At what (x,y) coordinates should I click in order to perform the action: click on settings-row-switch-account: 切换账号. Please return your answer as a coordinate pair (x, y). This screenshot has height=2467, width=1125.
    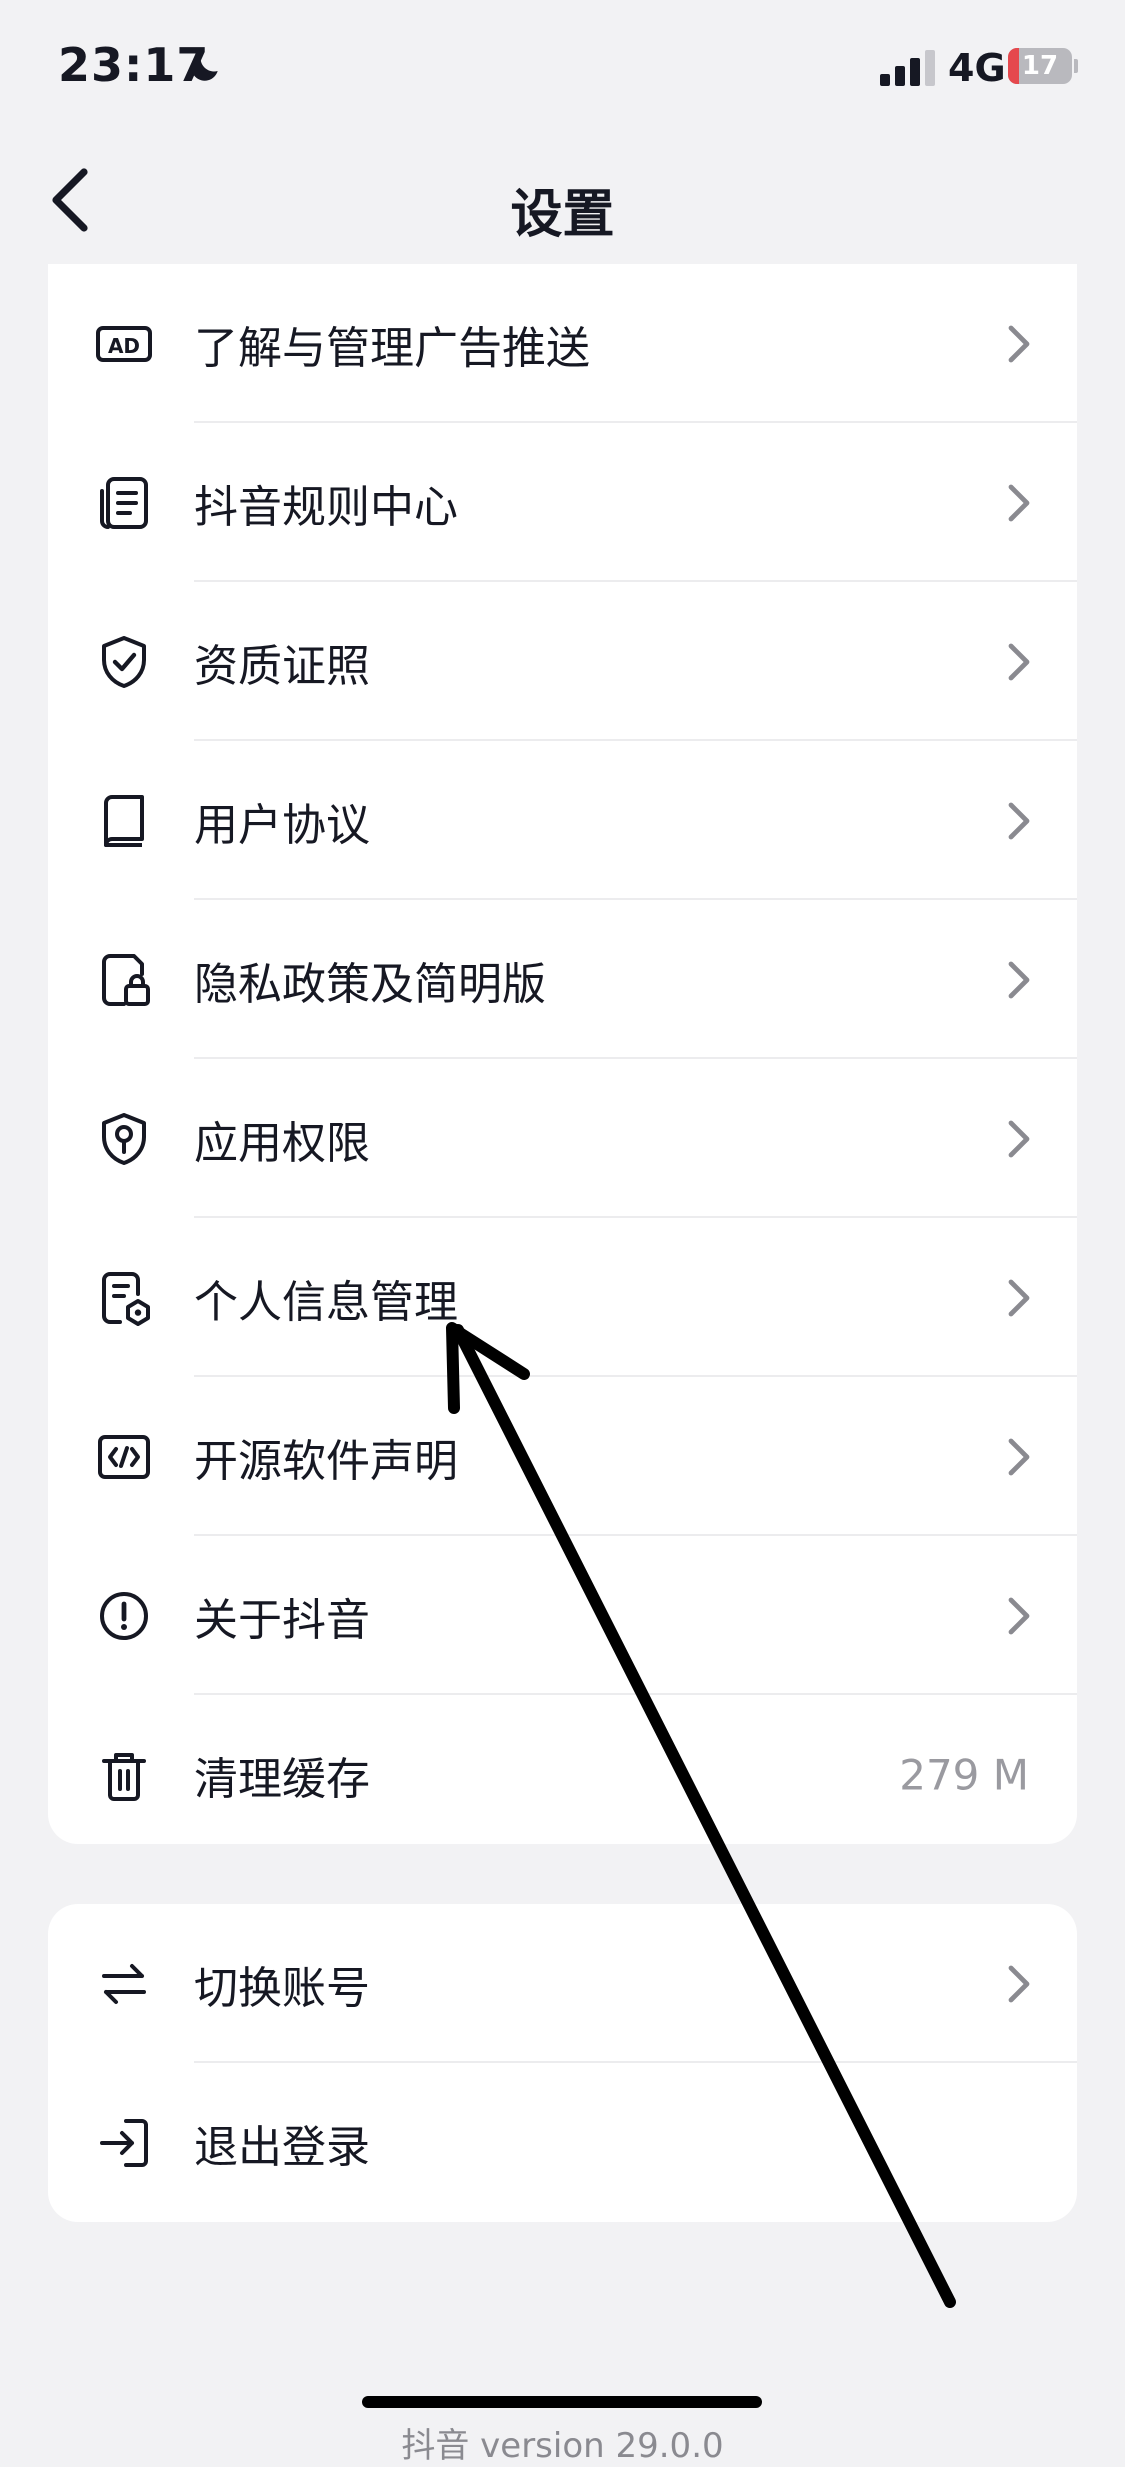
    Looking at the image, I should click on (562, 1983).